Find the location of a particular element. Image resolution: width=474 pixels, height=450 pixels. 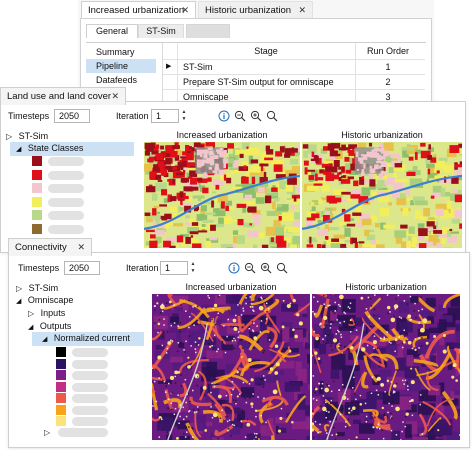

current-map-increased is located at coordinates (231, 367).